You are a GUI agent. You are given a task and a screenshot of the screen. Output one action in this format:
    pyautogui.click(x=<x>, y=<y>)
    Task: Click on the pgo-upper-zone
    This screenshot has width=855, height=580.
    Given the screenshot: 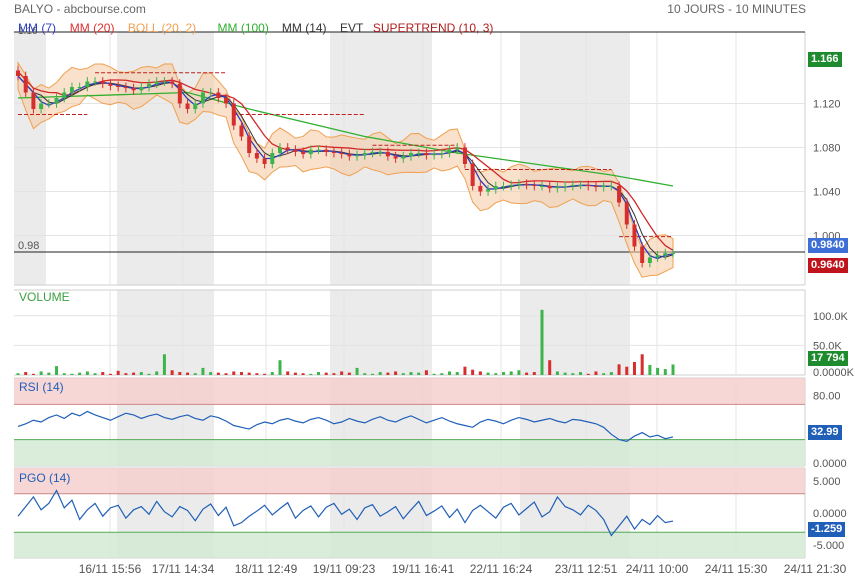 What is the action you would take?
    pyautogui.click(x=409, y=481)
    